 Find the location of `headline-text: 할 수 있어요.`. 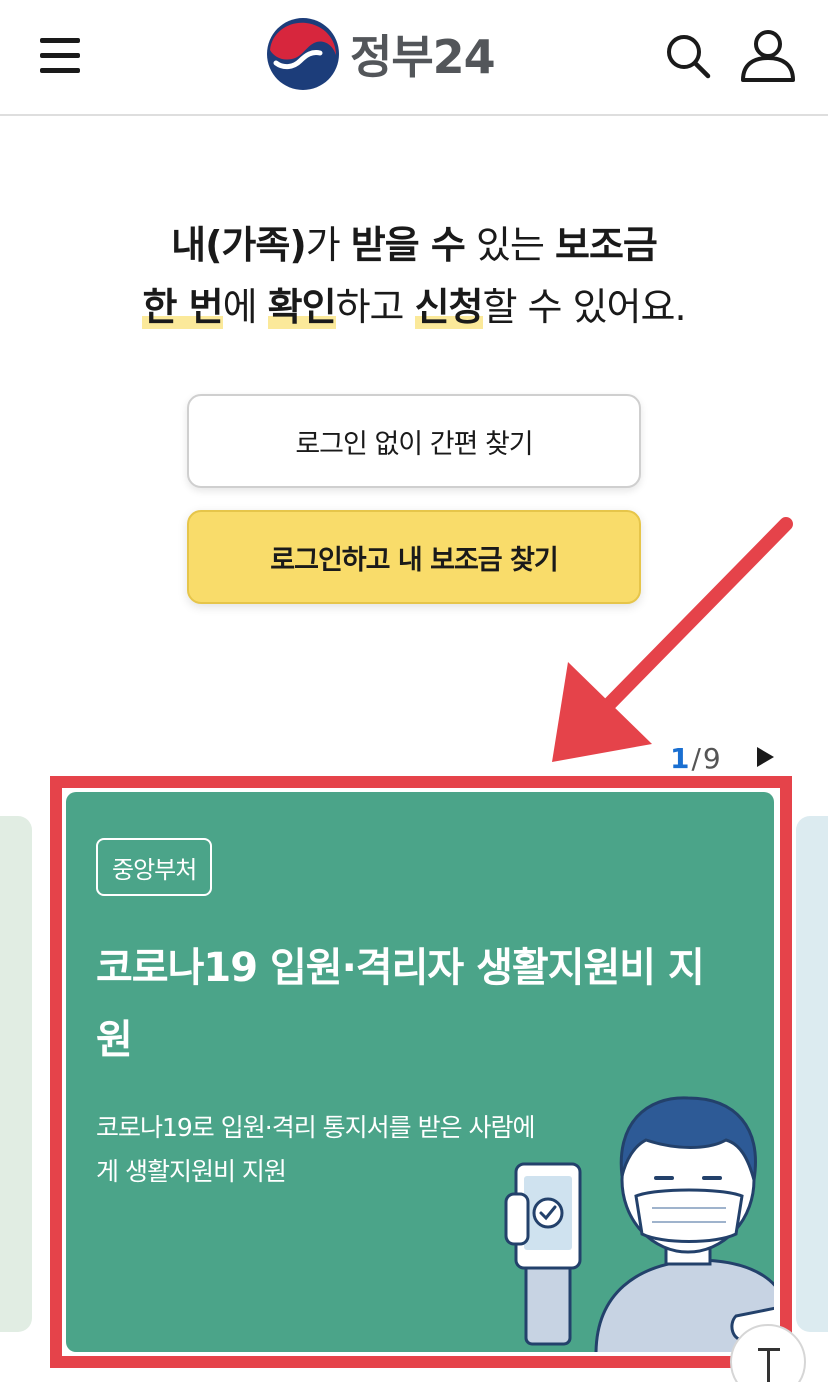

headline-text: 할 수 있어요. is located at coordinates (584, 307).